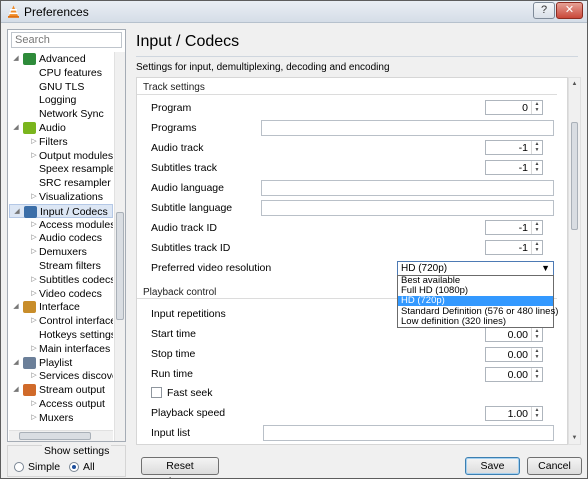  I want to click on sidebar-item: ▷Control interfaces, so click(61, 321).